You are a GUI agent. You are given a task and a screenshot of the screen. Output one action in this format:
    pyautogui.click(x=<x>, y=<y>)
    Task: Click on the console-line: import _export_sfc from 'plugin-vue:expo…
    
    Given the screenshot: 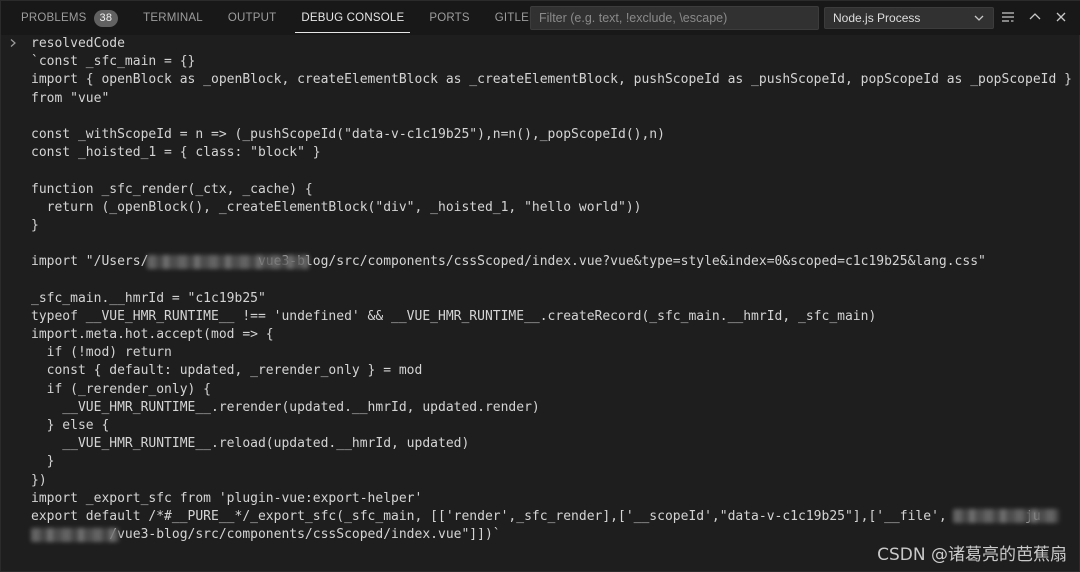 What is the action you would take?
    pyautogui.click(x=227, y=498)
    